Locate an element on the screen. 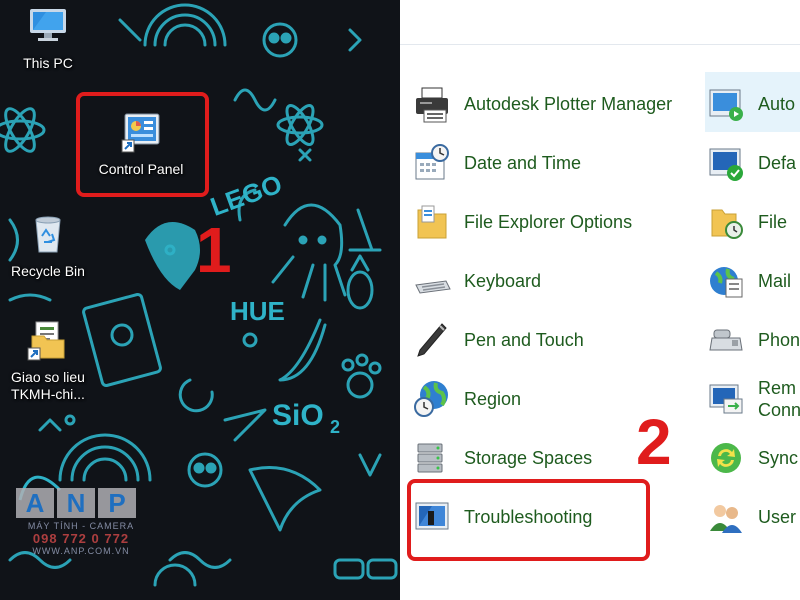 Image resolution: width=800 pixels, height=600 pixels. calendar-clock-icon is located at coordinates (432, 162).